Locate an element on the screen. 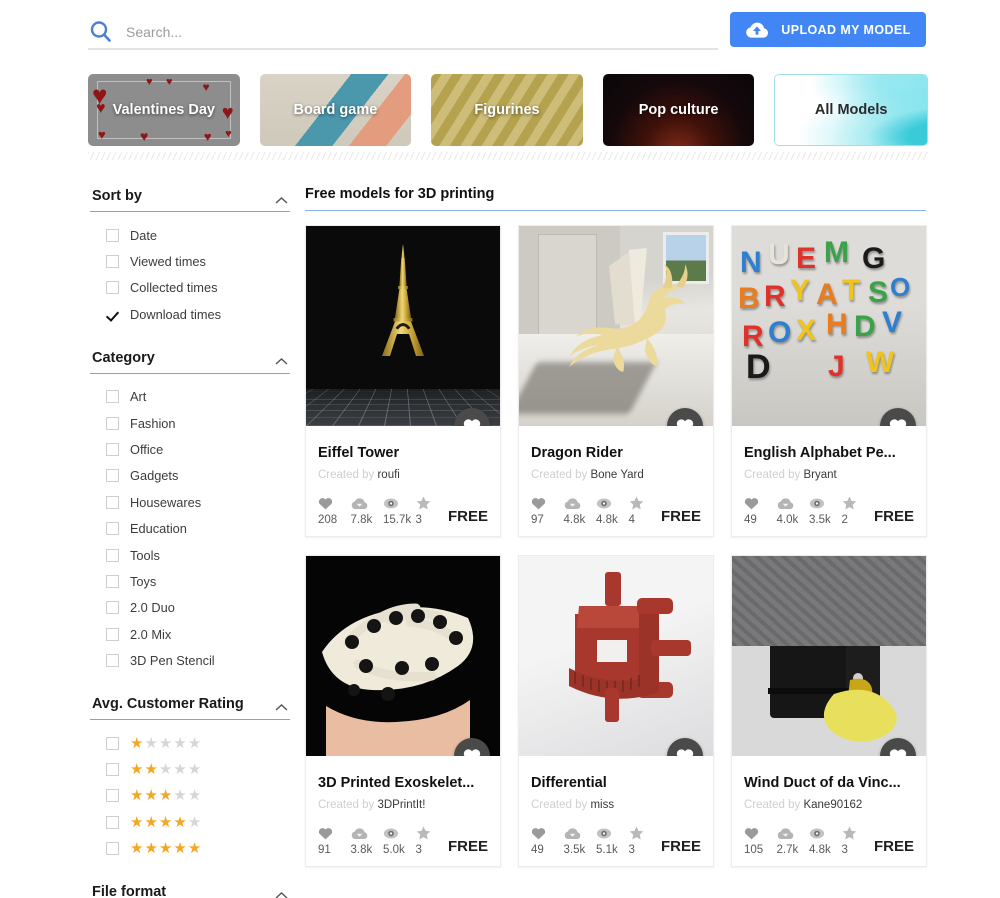  checkbox-2-0-duo is located at coordinates (112, 608).